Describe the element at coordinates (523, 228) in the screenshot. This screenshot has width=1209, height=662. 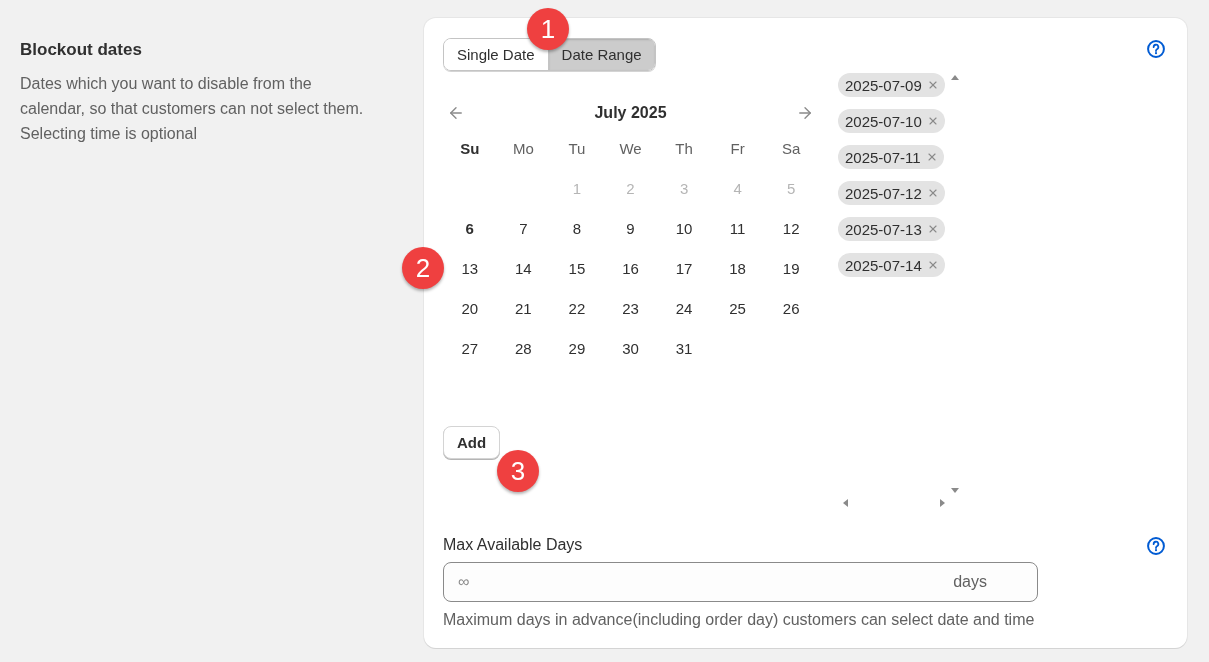
I see `calendar-day: 7` at that location.